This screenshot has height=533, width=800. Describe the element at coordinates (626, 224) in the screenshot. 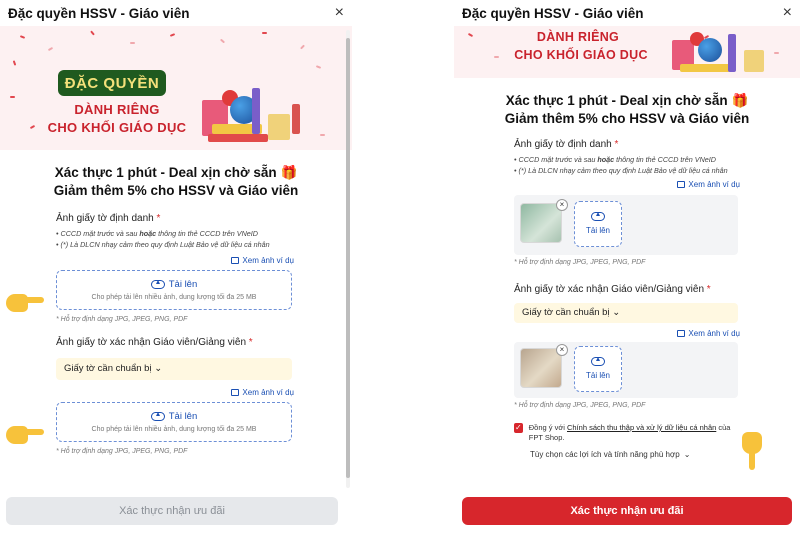

I see `uploaded-files-id: × Tải lên` at that location.